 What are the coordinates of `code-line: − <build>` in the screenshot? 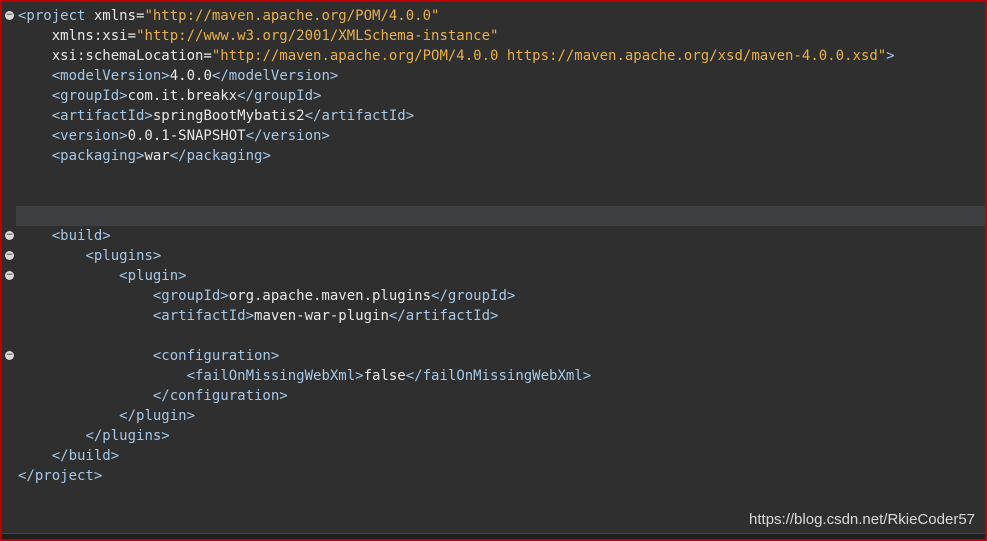 It's located at (495, 236).